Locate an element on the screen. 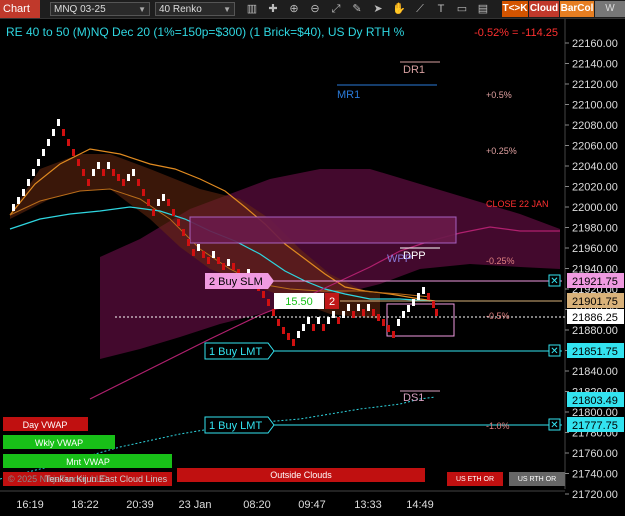  bar-type-selector: 40 Renko ▼ is located at coordinates (195, 9).